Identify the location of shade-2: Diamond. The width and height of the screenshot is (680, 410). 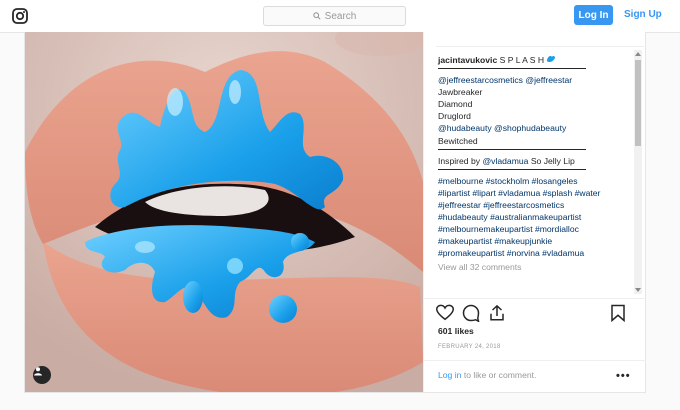
(455, 104).